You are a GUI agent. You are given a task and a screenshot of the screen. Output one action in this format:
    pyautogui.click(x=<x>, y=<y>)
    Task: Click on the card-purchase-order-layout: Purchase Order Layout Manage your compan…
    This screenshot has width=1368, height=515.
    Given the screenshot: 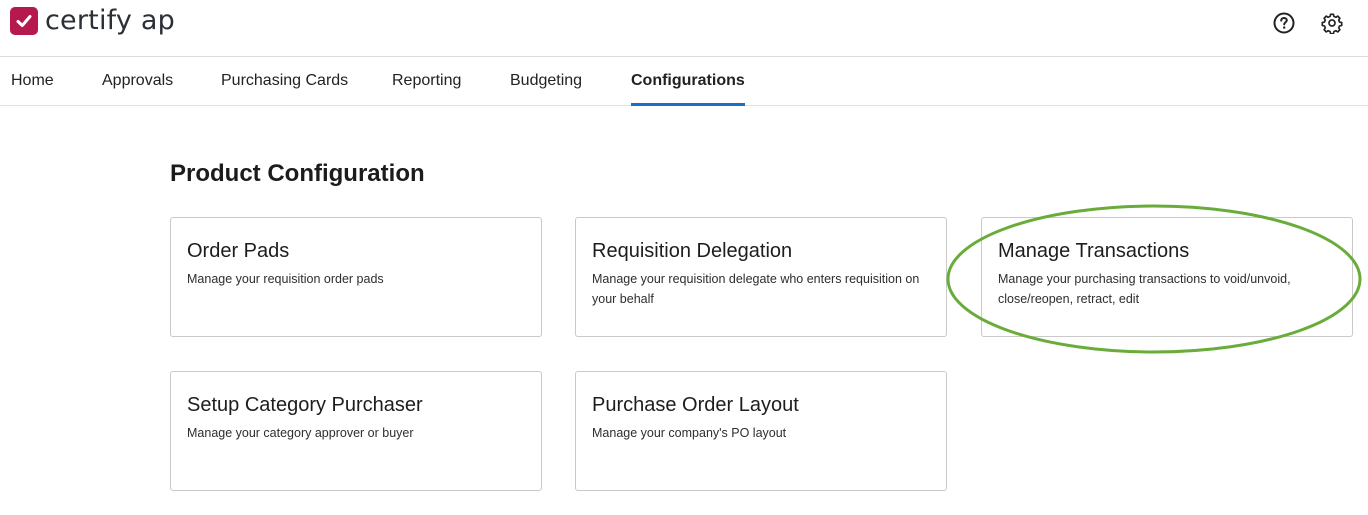 What is the action you would take?
    pyautogui.click(x=761, y=431)
    